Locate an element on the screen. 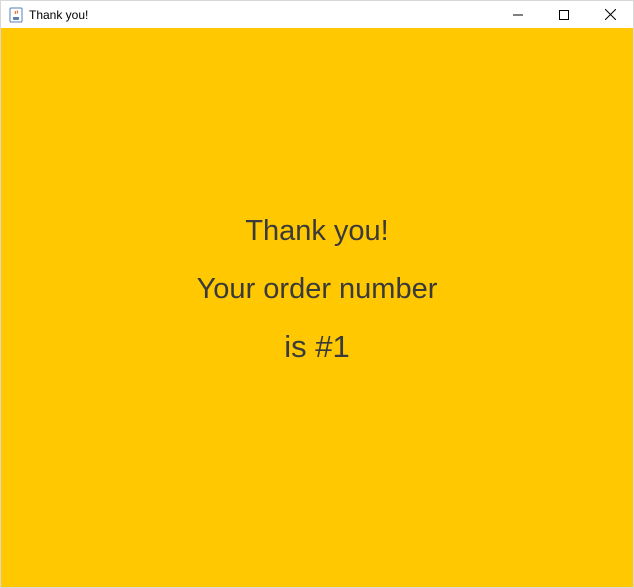 This screenshot has height=588, width=634. window-controls is located at coordinates (564, 14).